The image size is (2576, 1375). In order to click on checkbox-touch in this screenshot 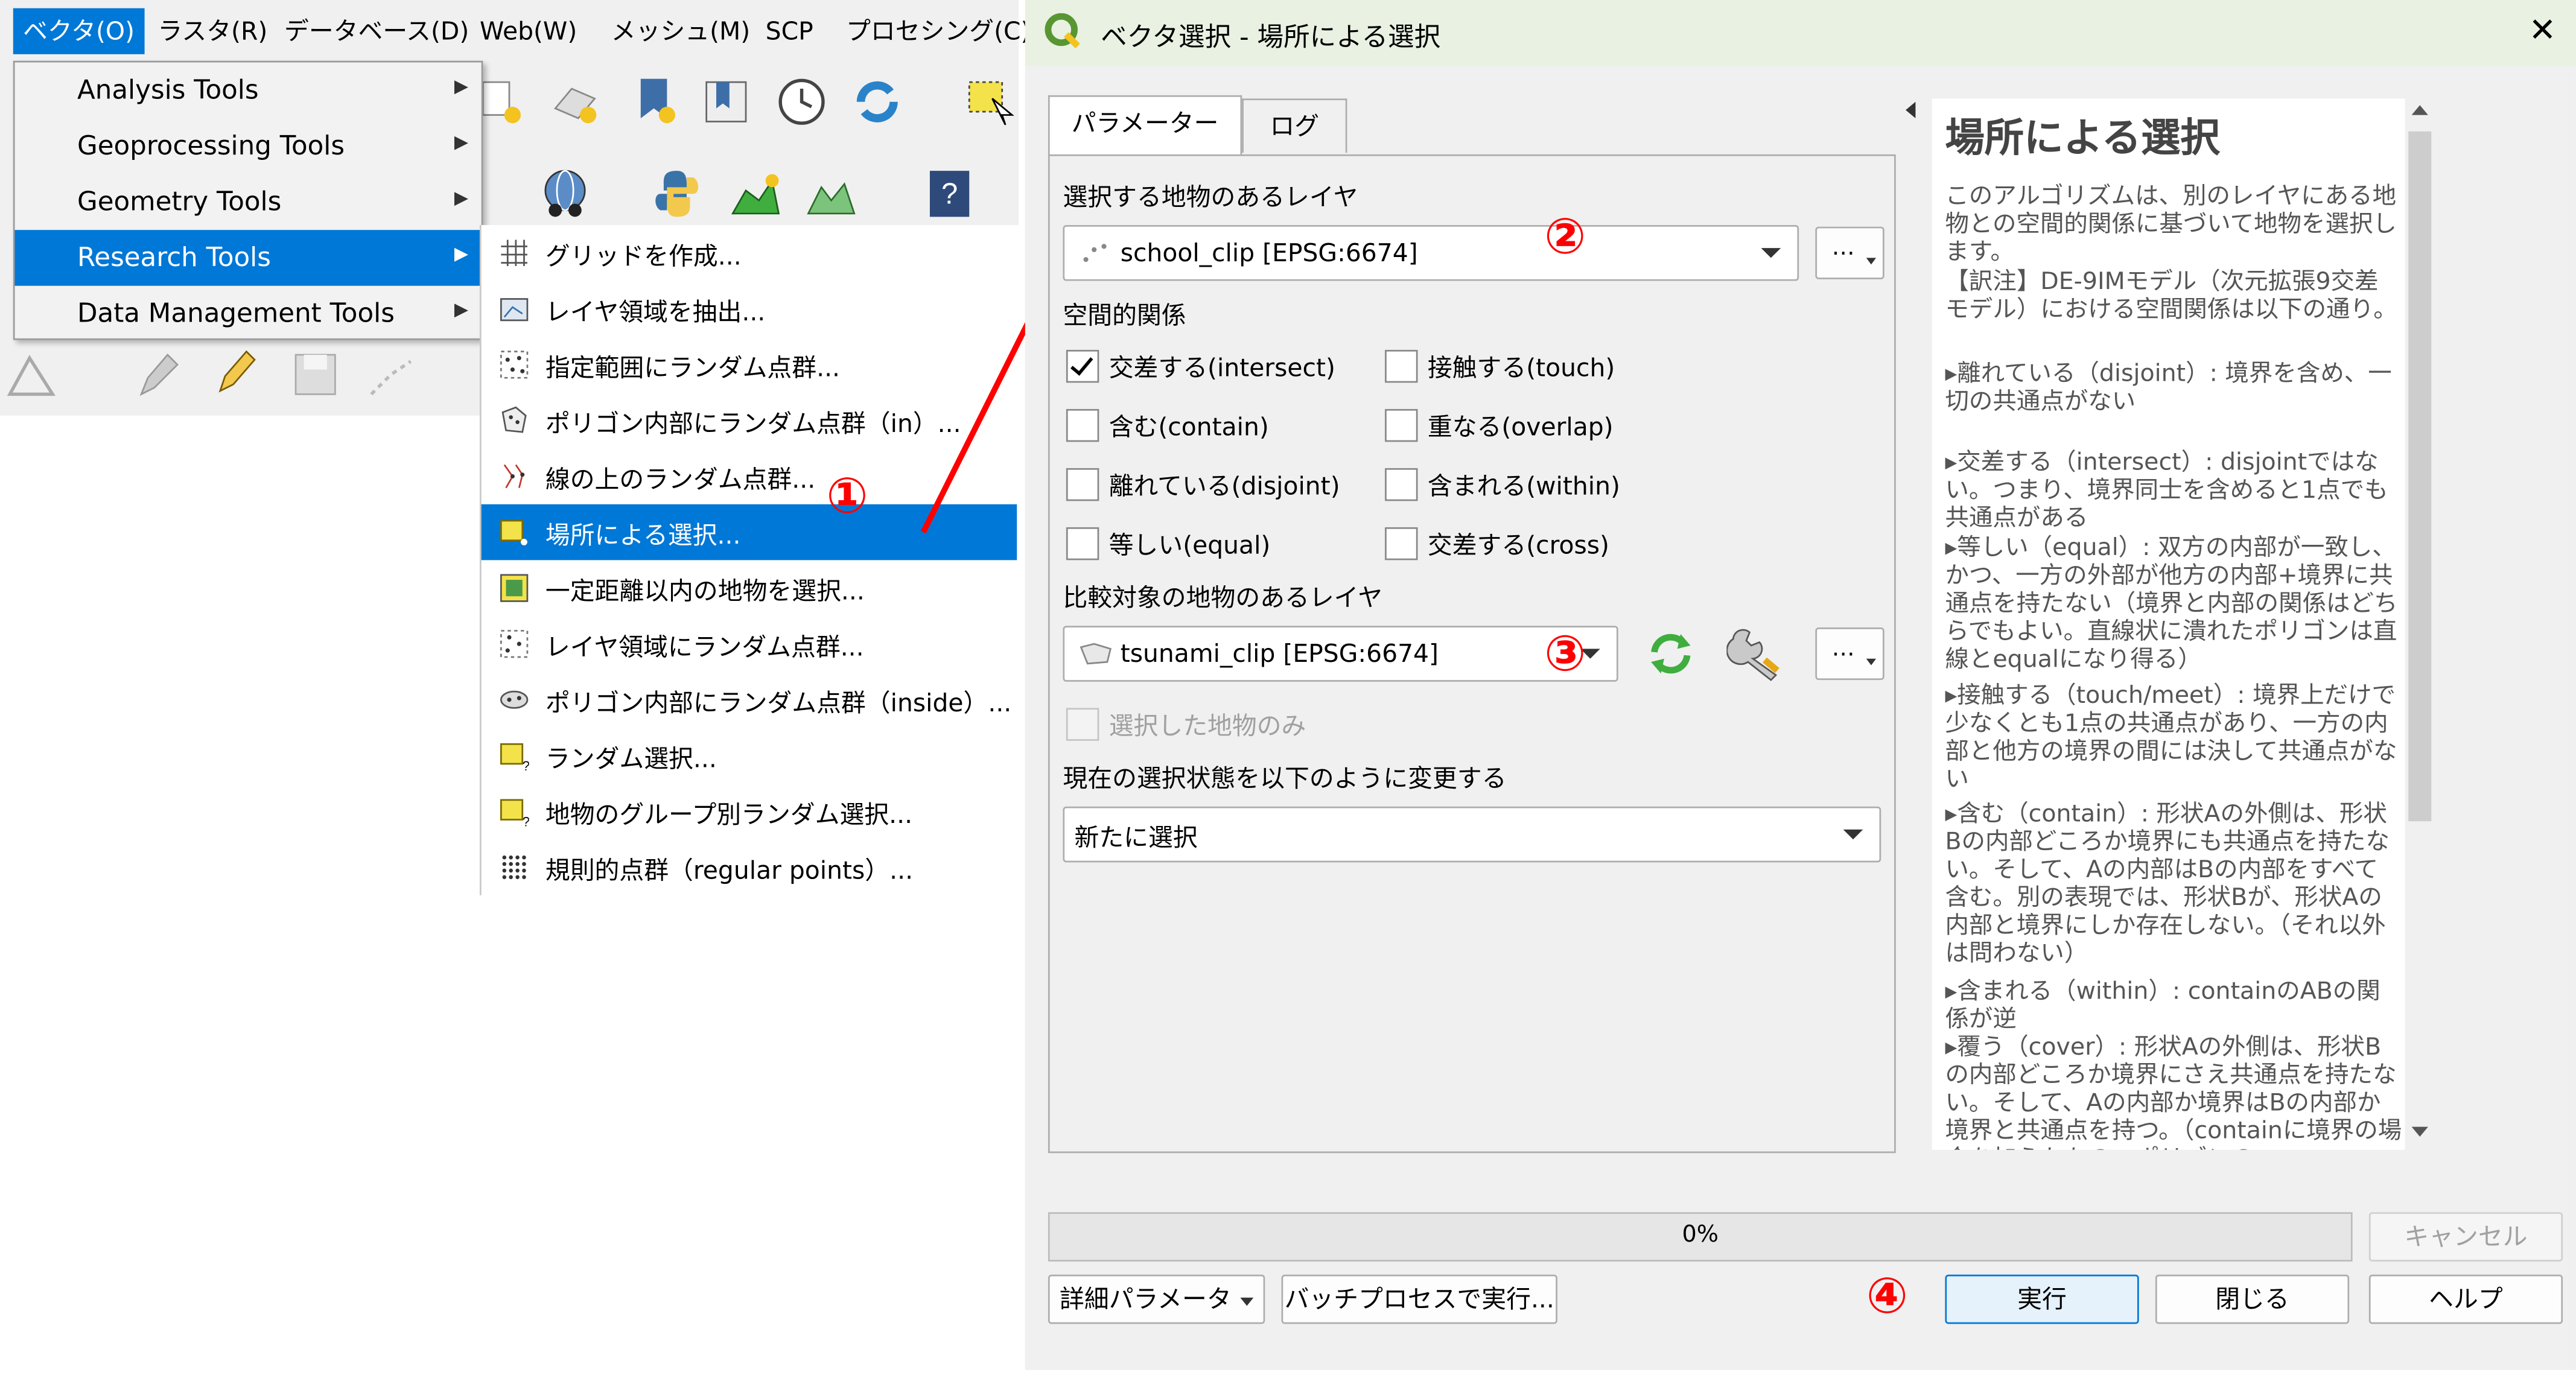, I will do `click(1401, 366)`.